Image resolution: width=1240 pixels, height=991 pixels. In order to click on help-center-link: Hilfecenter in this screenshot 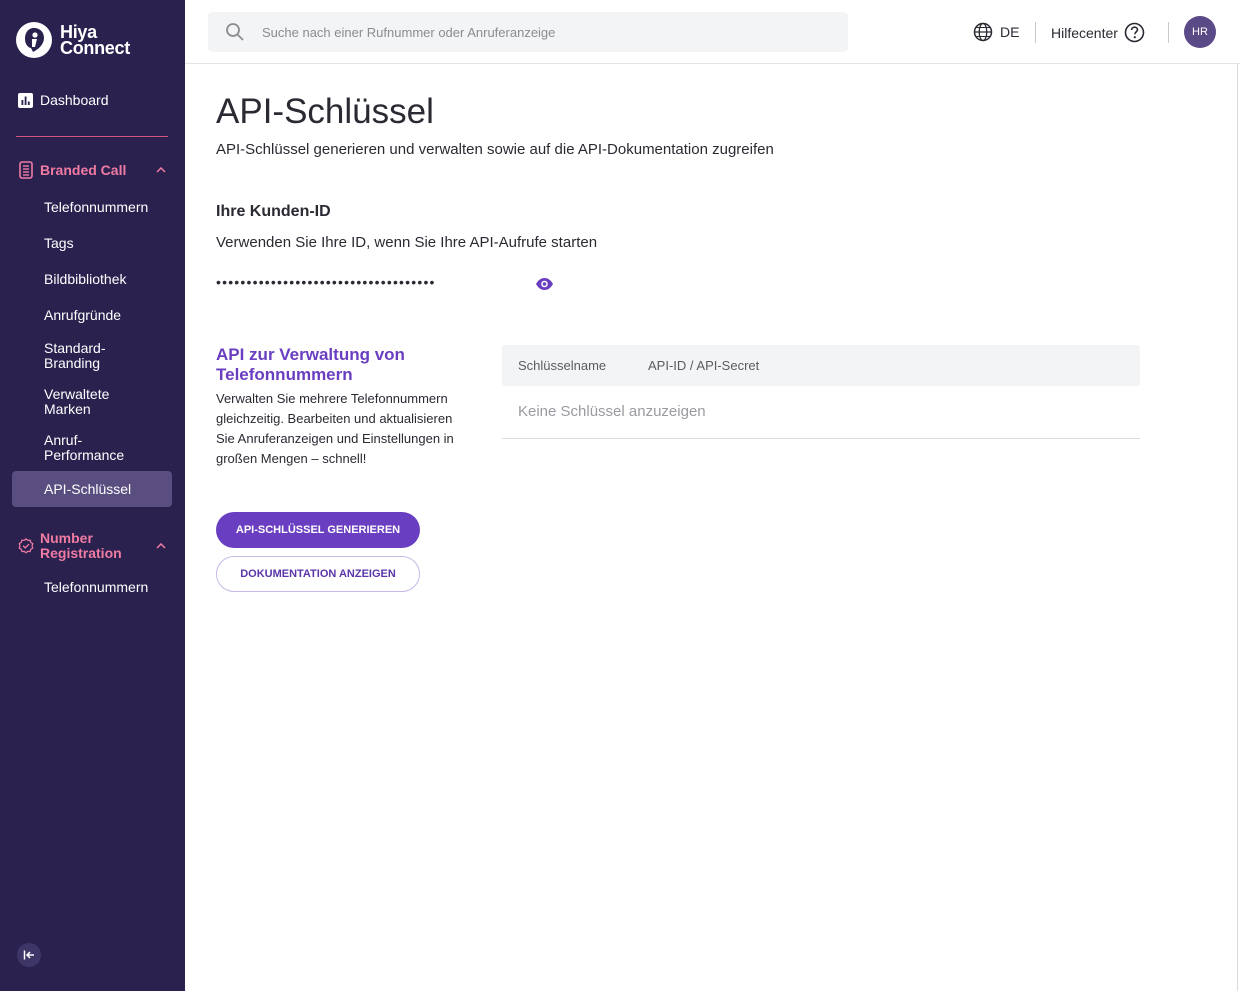, I will do `click(1098, 32)`.